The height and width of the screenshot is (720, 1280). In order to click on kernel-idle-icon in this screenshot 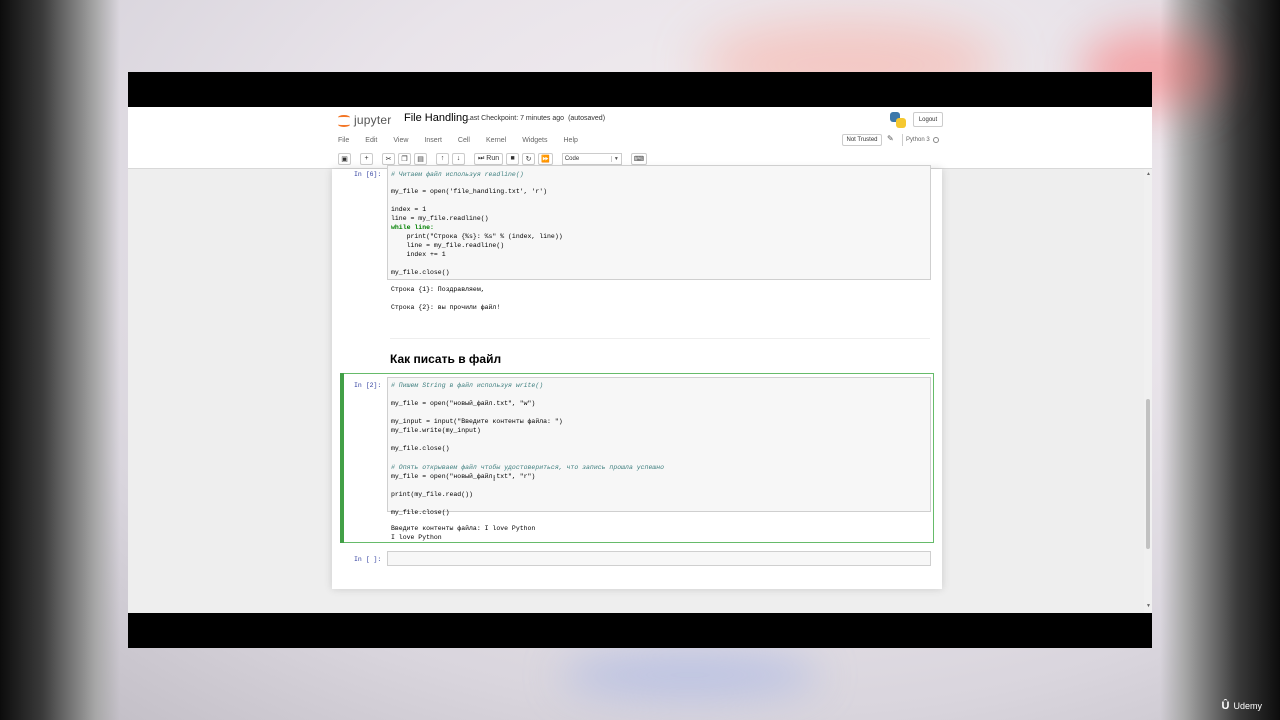, I will do `click(935, 140)`.